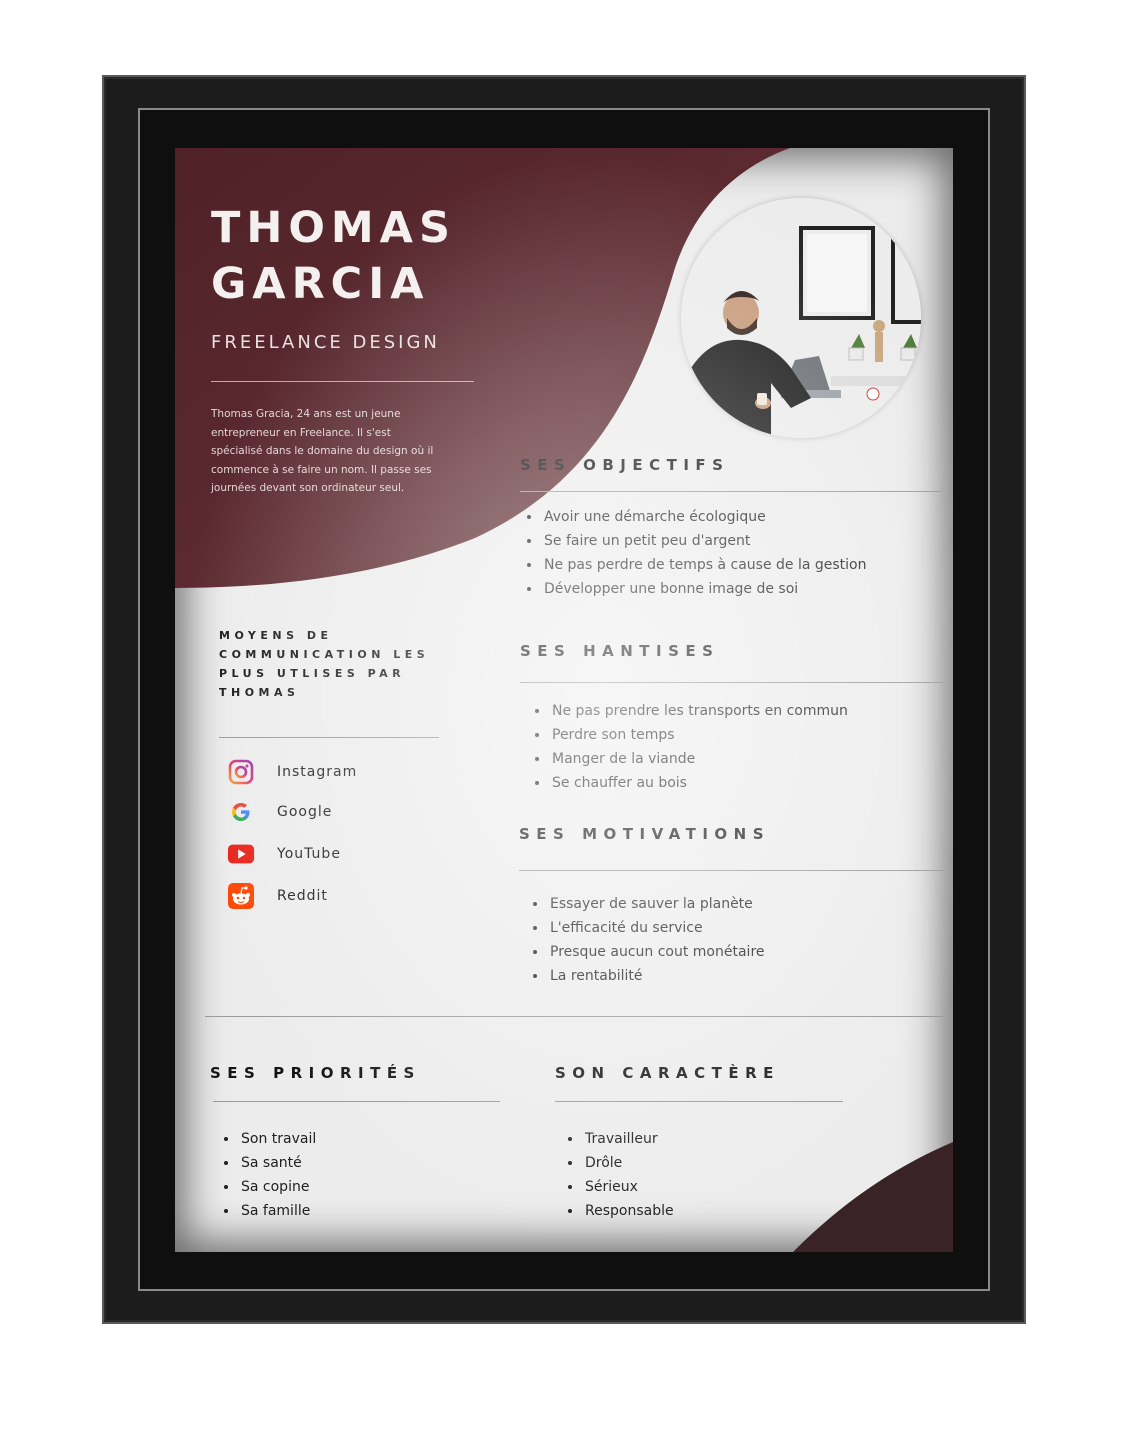  What do you see at coordinates (628, 1187) in the screenshot?
I see `list-item: Sérieux` at bounding box center [628, 1187].